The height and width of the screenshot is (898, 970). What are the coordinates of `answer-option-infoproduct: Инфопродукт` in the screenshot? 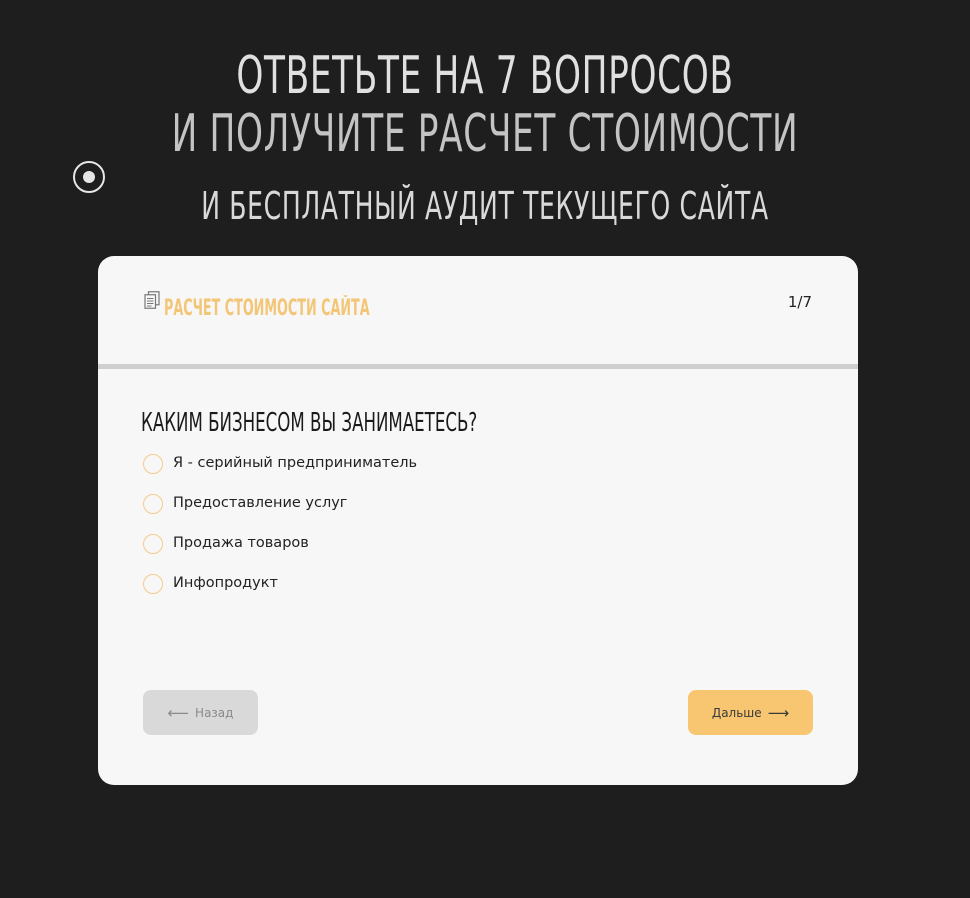 It's located at (280, 592).